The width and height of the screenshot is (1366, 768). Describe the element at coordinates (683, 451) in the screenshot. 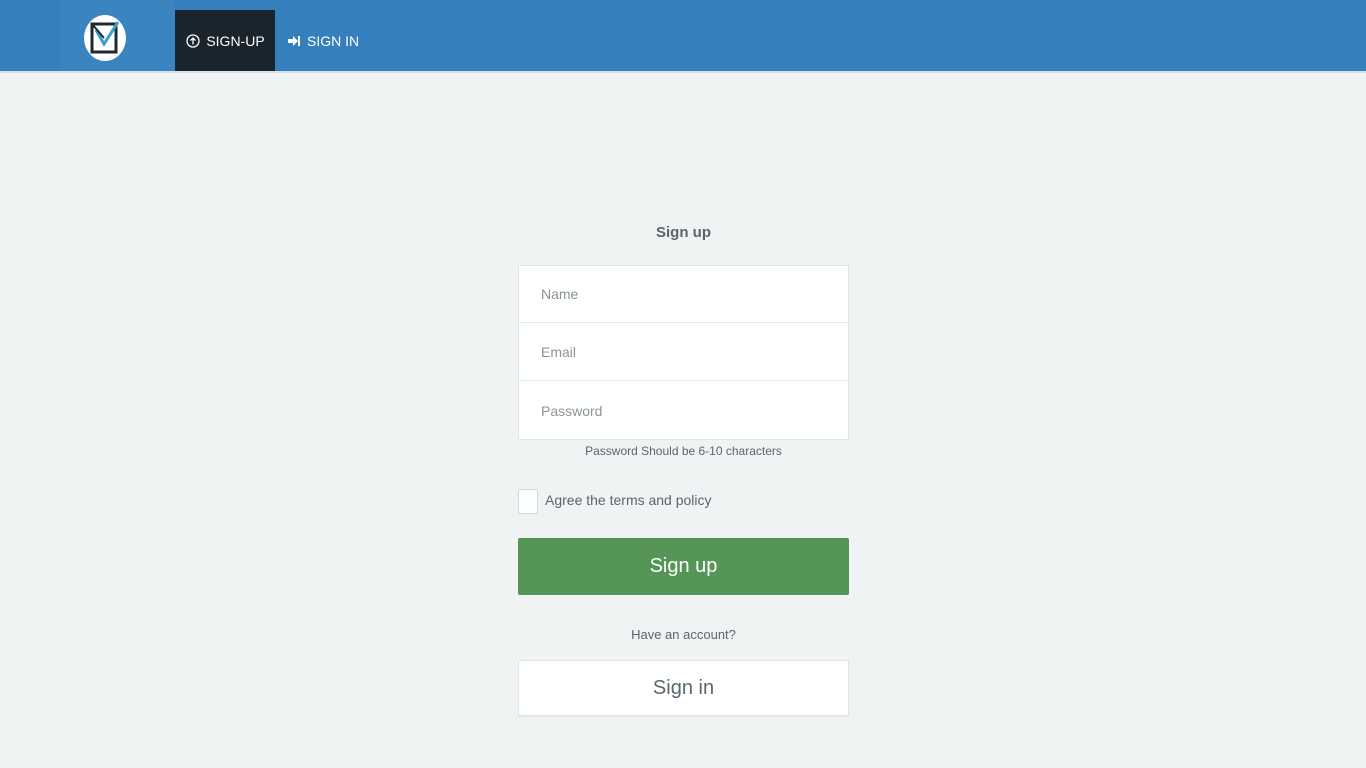

I see `password-hint: Password Should be 6-10 characters` at that location.